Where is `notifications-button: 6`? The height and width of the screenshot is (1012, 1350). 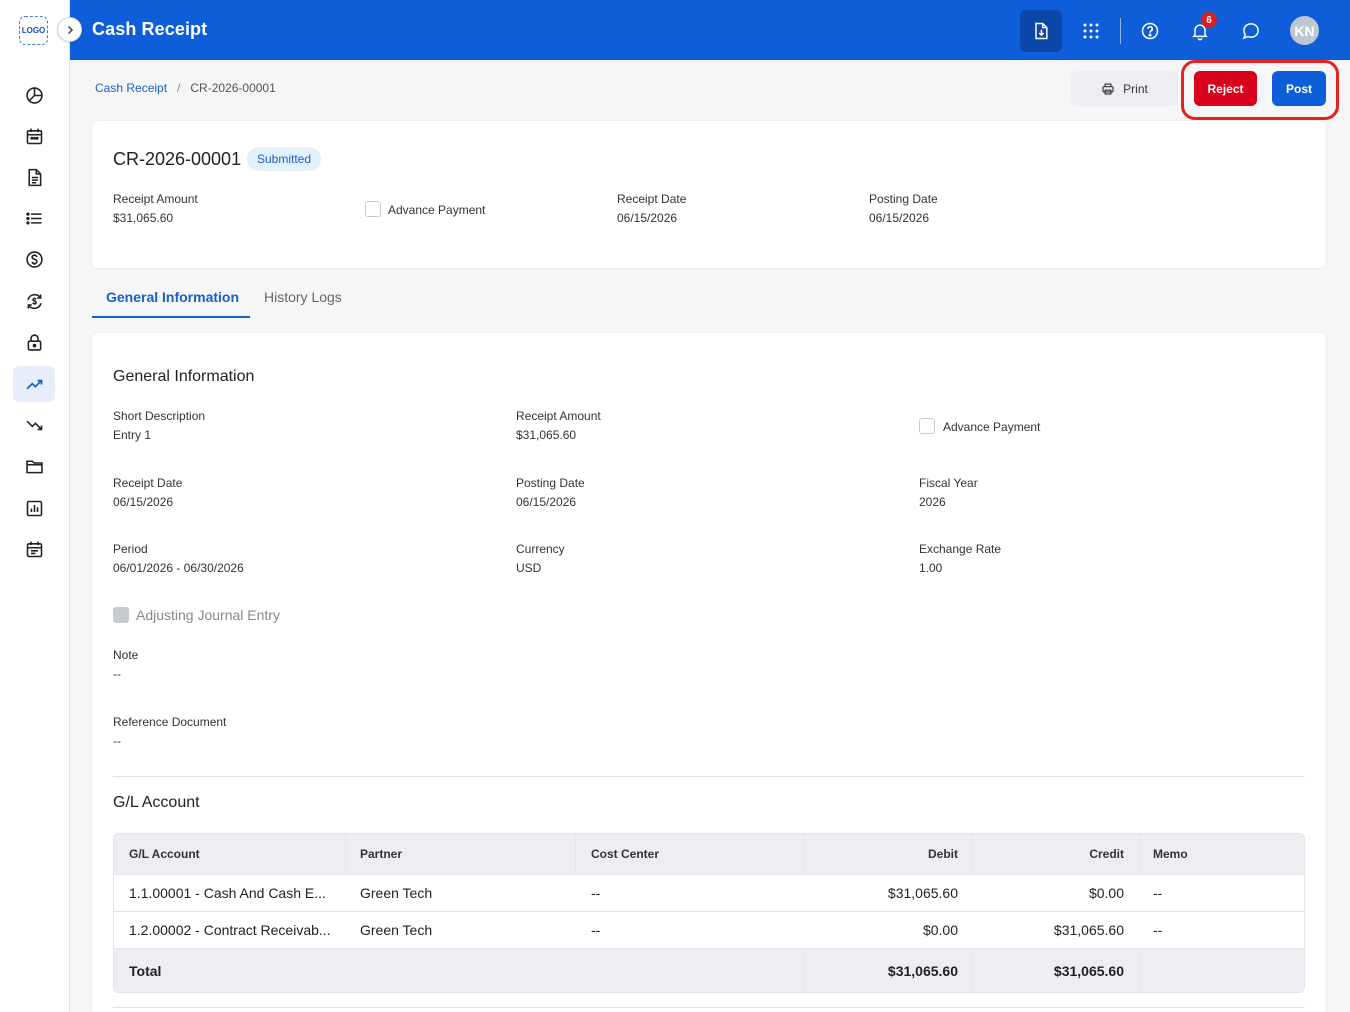
notifications-button: 6 is located at coordinates (1200, 31).